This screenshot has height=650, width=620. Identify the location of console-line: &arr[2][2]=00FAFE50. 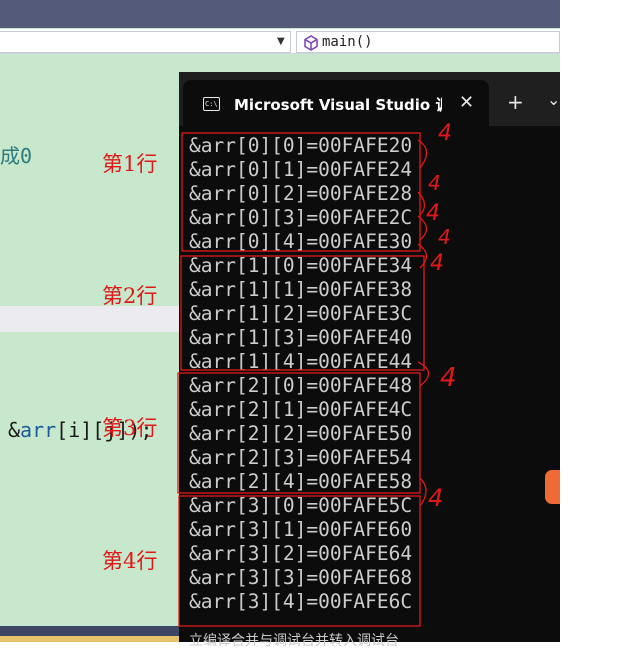
(301, 433).